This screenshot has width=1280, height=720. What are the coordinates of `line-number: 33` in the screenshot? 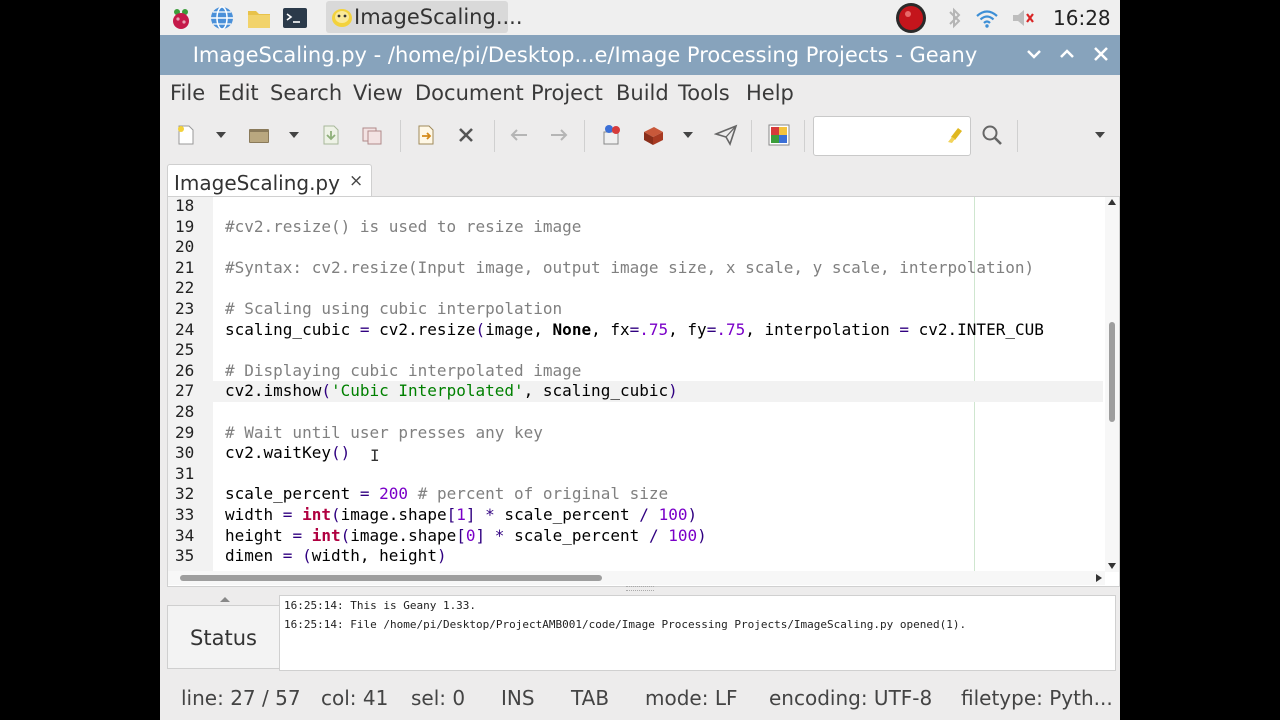 It's located at (185, 514).